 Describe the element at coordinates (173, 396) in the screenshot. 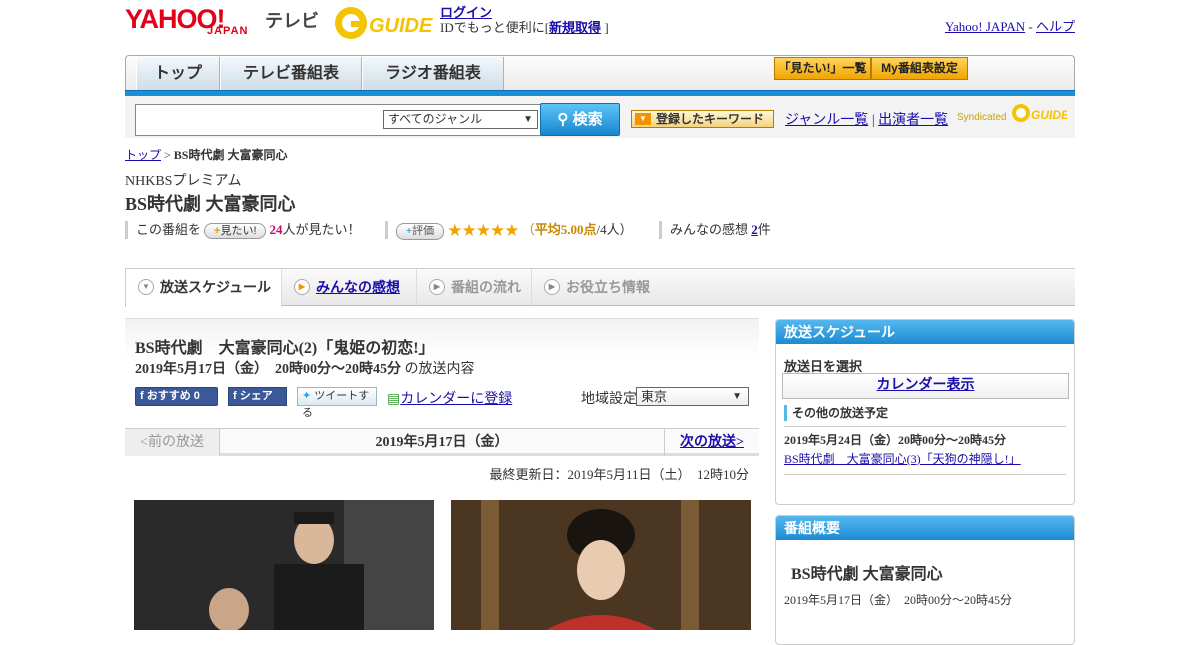

I see `recommend-label: おすすめ 0` at that location.